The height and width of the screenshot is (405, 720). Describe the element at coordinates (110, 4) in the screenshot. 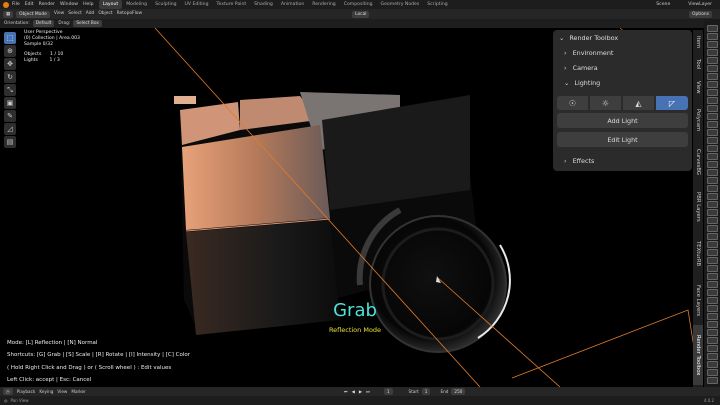

I see `workspace-tab-layout: Layout` at that location.